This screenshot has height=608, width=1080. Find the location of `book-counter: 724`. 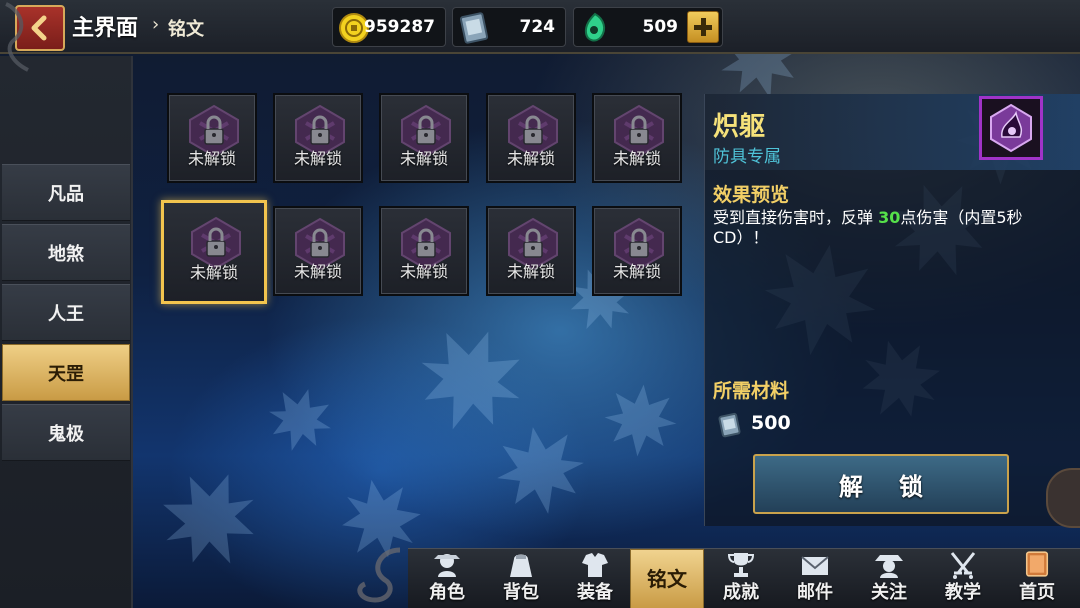

book-counter: 724 is located at coordinates (509, 27).